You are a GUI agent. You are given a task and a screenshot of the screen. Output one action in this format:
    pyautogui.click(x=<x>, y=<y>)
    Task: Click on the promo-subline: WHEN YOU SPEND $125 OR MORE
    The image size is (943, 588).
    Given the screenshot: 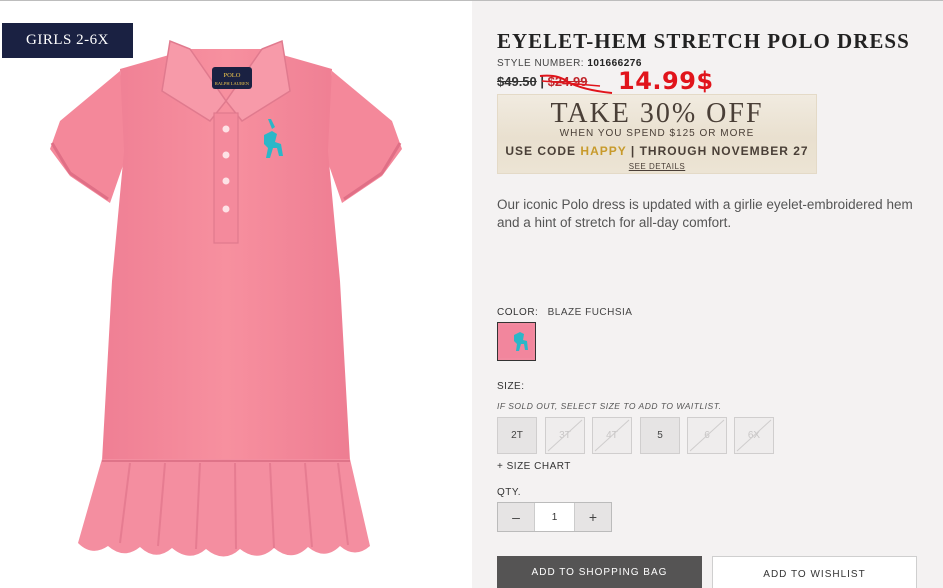 What is the action you would take?
    pyautogui.click(x=657, y=133)
    